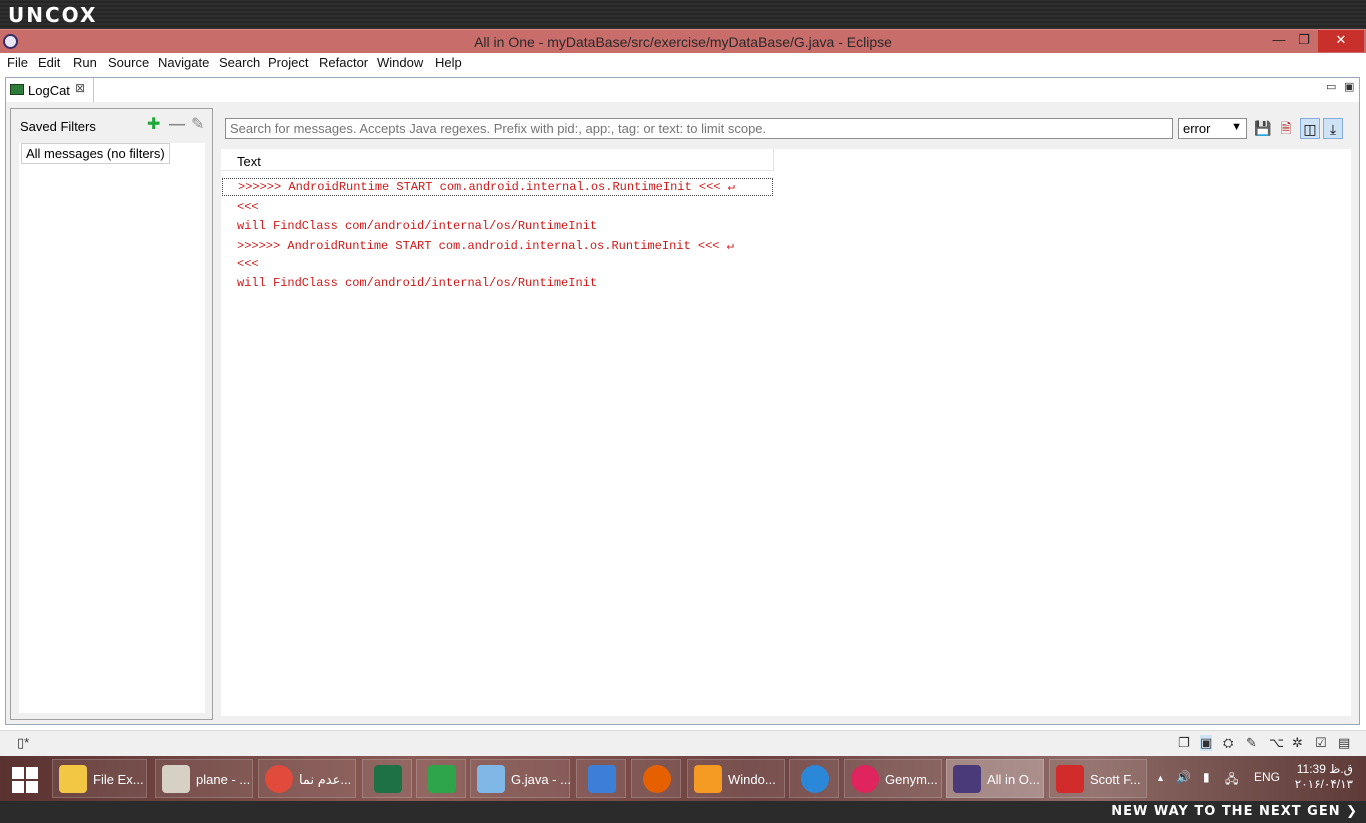 Image resolution: width=1366 pixels, height=823 pixels. I want to click on remove-filter-icon: —, so click(177, 125).